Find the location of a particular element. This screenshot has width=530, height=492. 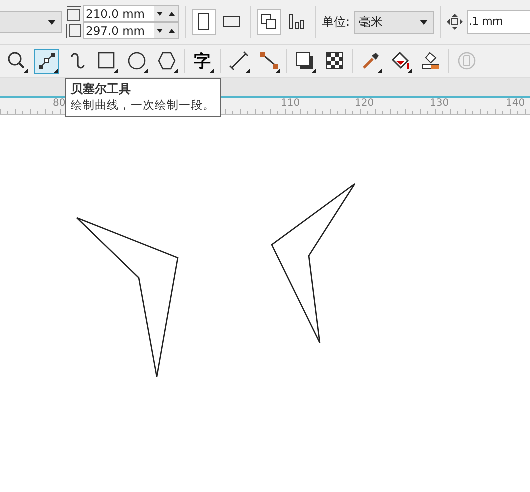

ruler-label: 140 is located at coordinates (516, 104).